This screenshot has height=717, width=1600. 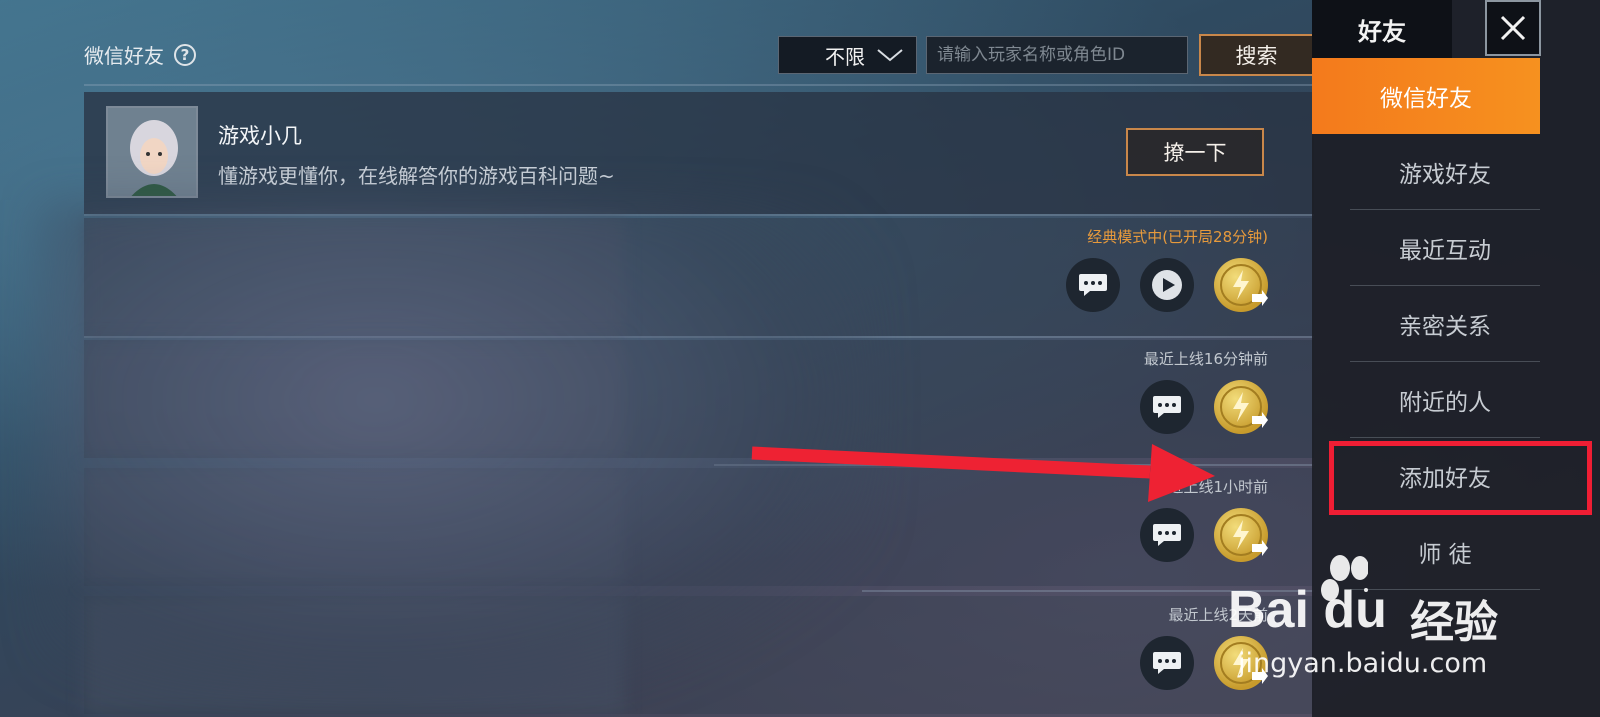 What do you see at coordinates (699, 399) in the screenshot?
I see `friend-row: 最近上线16分钟前` at bounding box center [699, 399].